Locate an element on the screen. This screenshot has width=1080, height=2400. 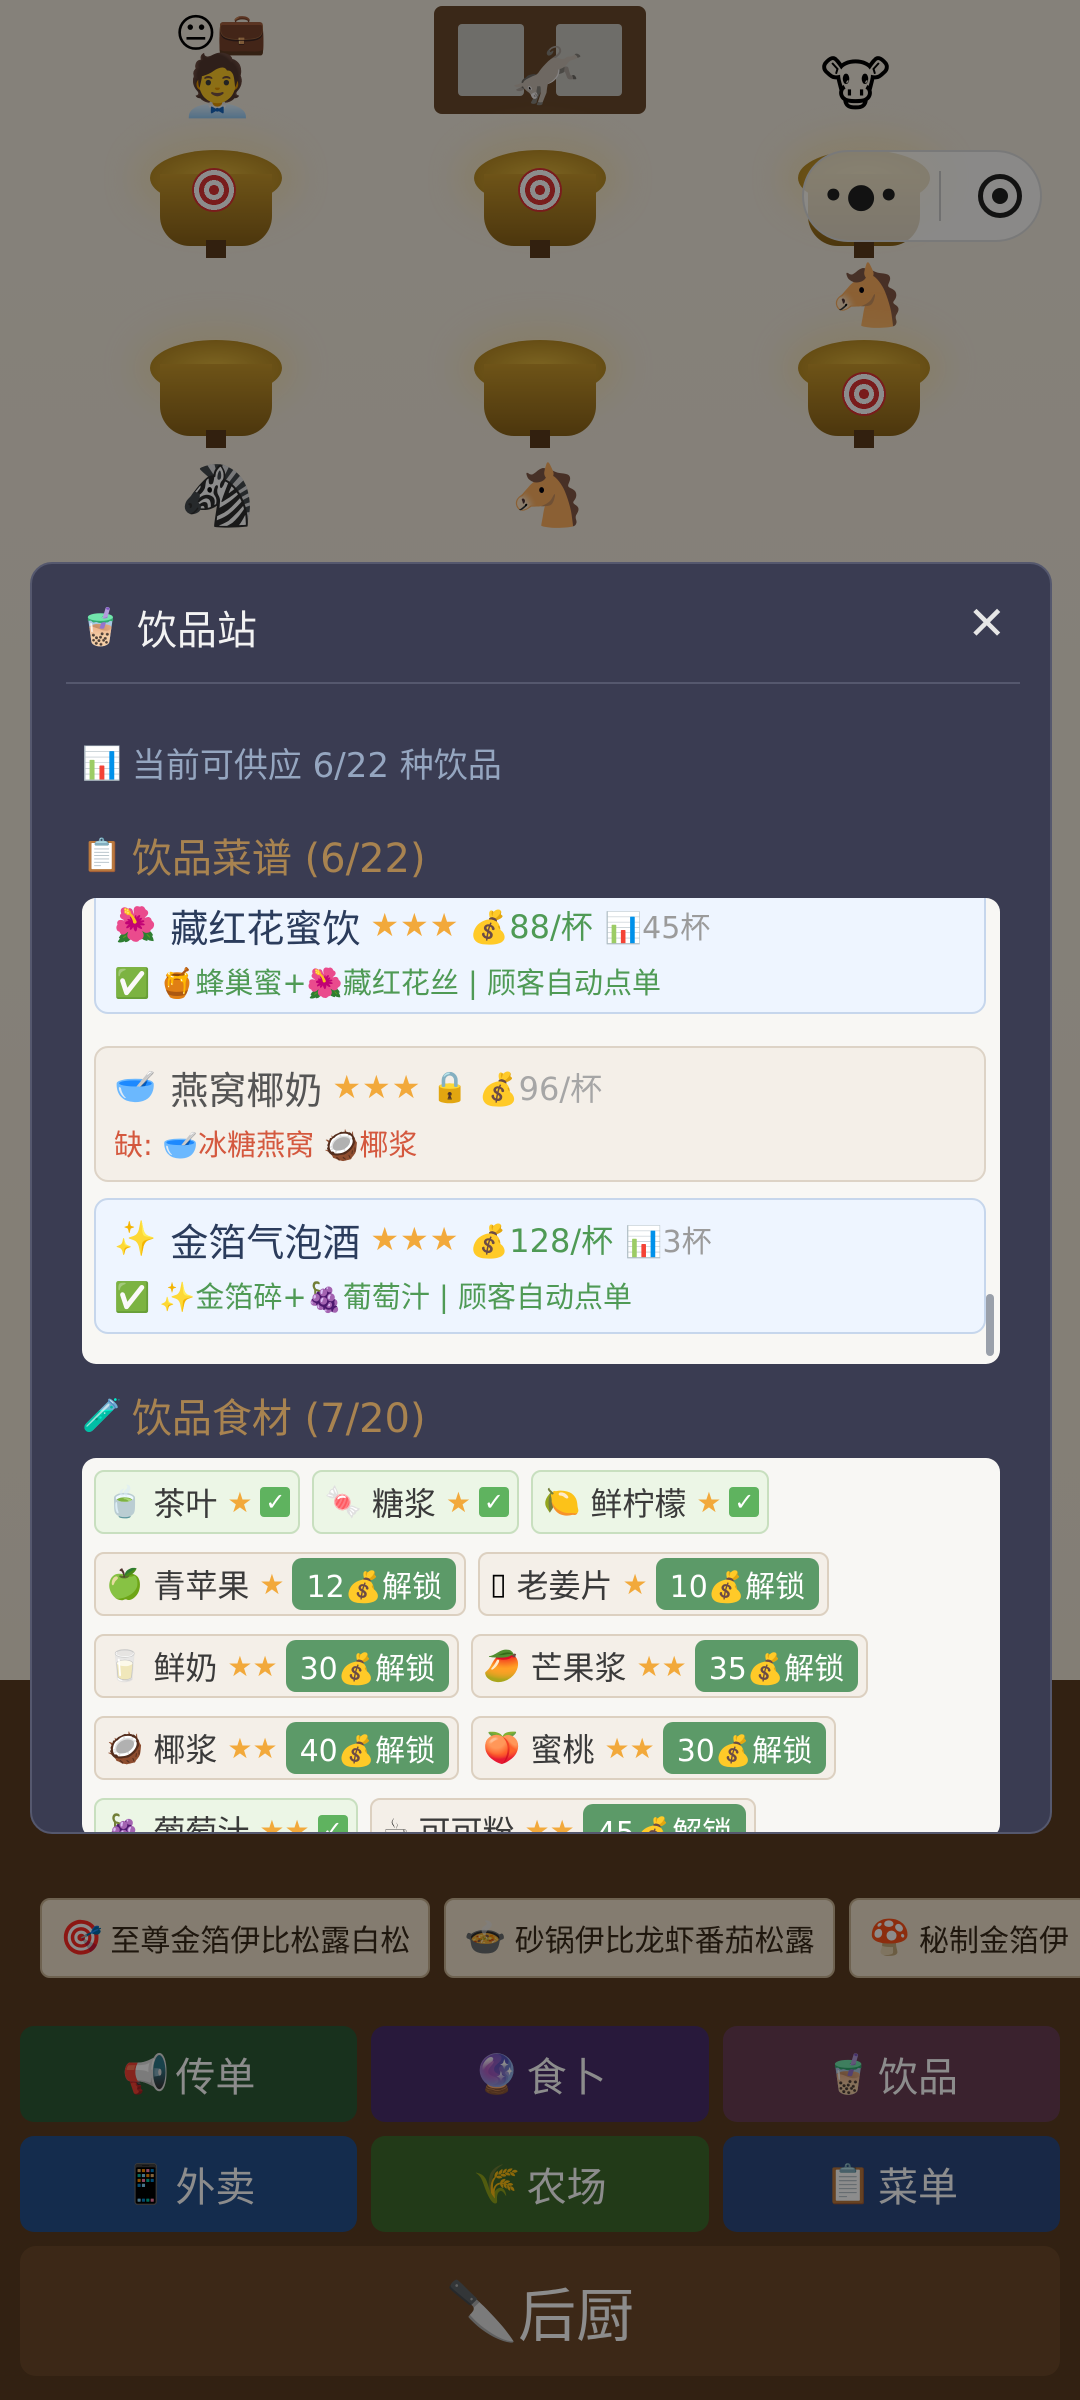
ingredient-name: 可可粉 is located at coordinates (466, 1823).